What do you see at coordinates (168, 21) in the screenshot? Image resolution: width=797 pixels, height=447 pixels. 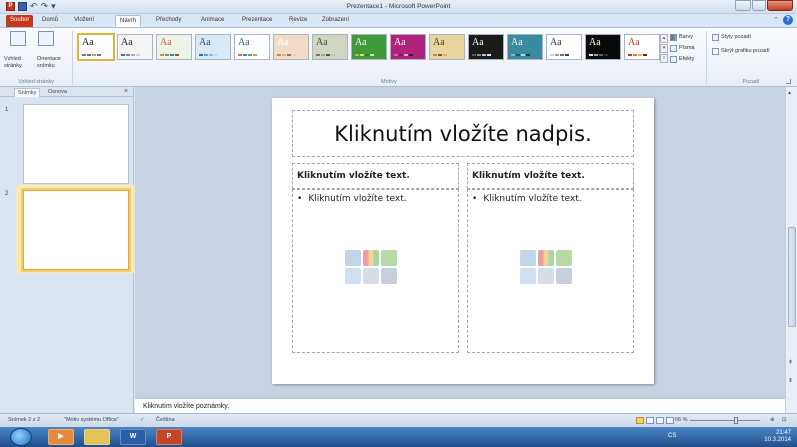 I see `tab-transitions: Přechody` at bounding box center [168, 21].